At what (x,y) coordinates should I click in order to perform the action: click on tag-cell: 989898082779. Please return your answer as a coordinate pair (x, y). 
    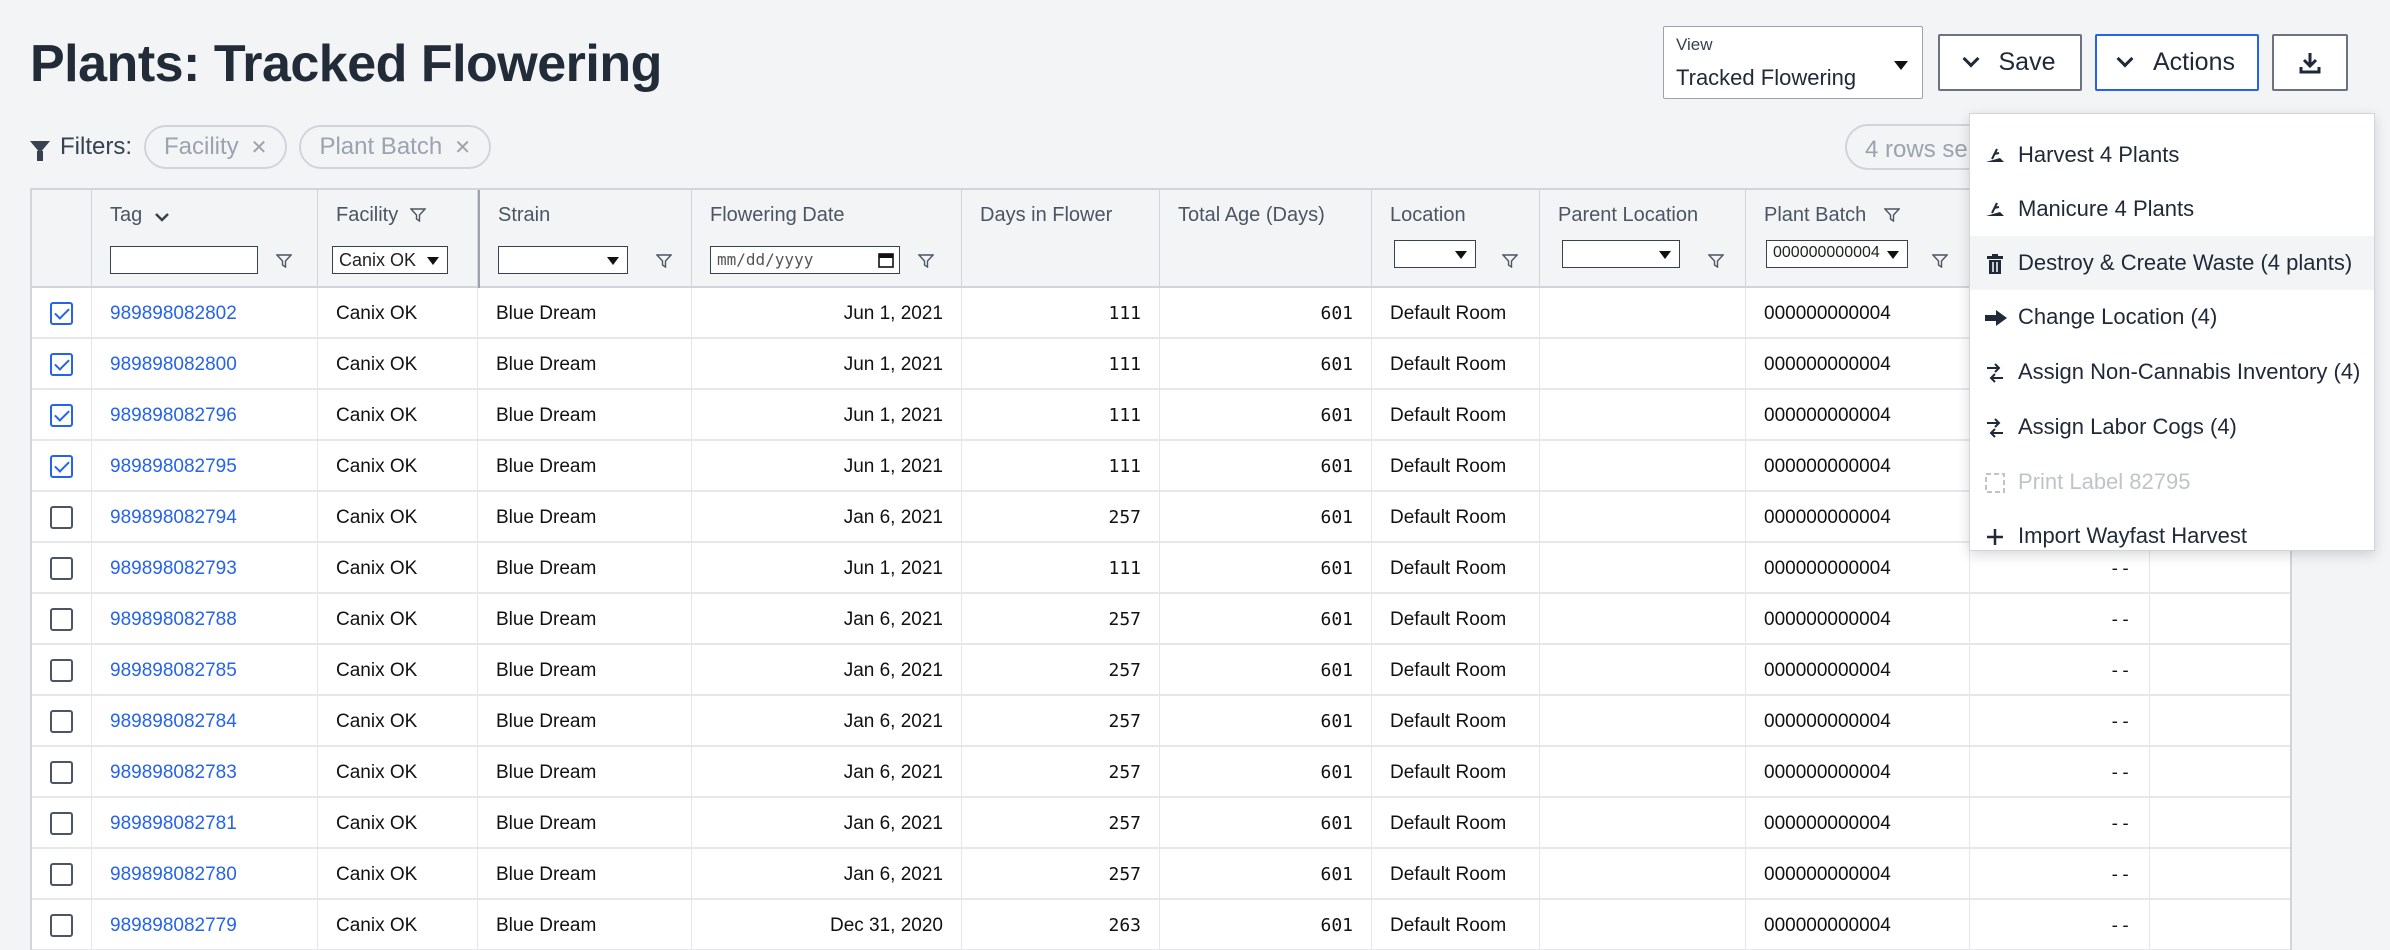
    Looking at the image, I should click on (205, 925).